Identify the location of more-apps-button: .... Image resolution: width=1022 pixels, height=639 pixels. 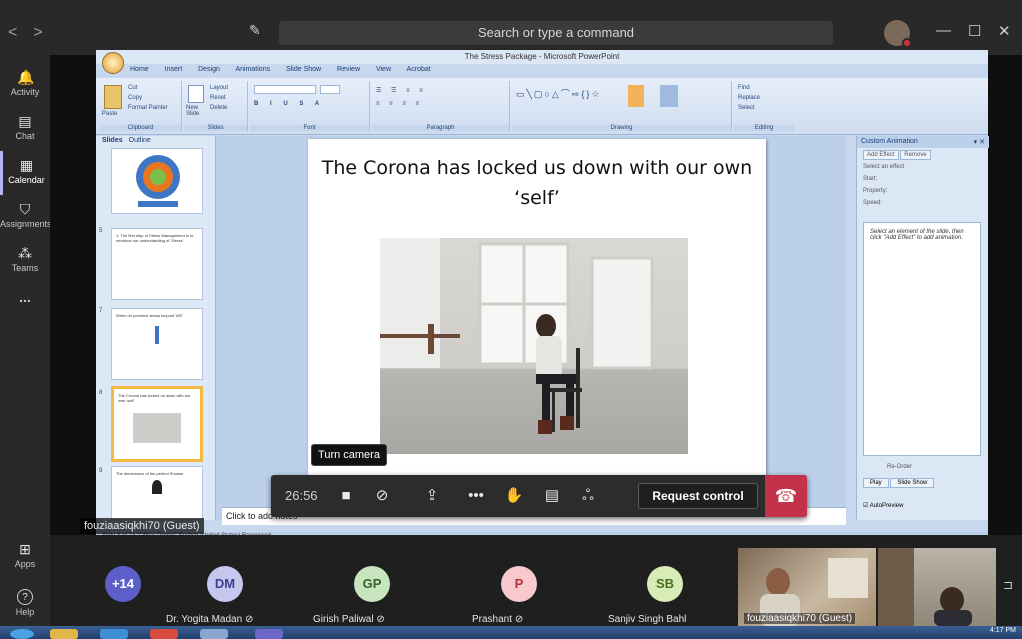
(25, 311).